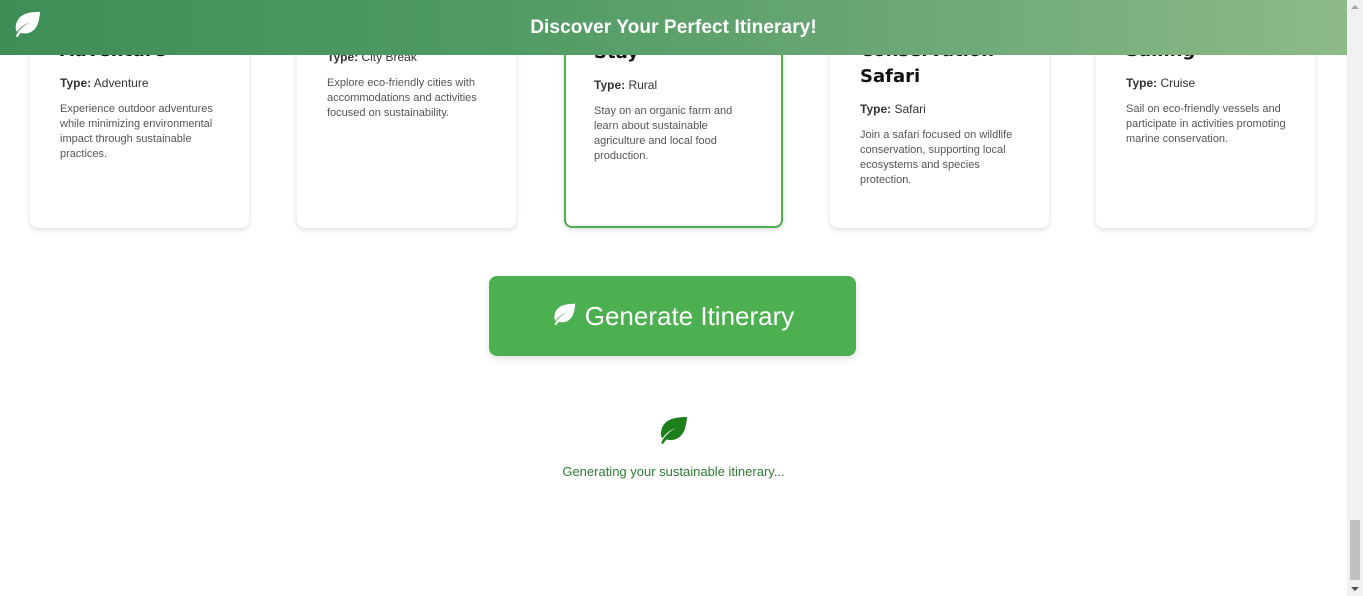  I want to click on page-title: Discover Your Perfect Itinerary!, so click(673, 27).